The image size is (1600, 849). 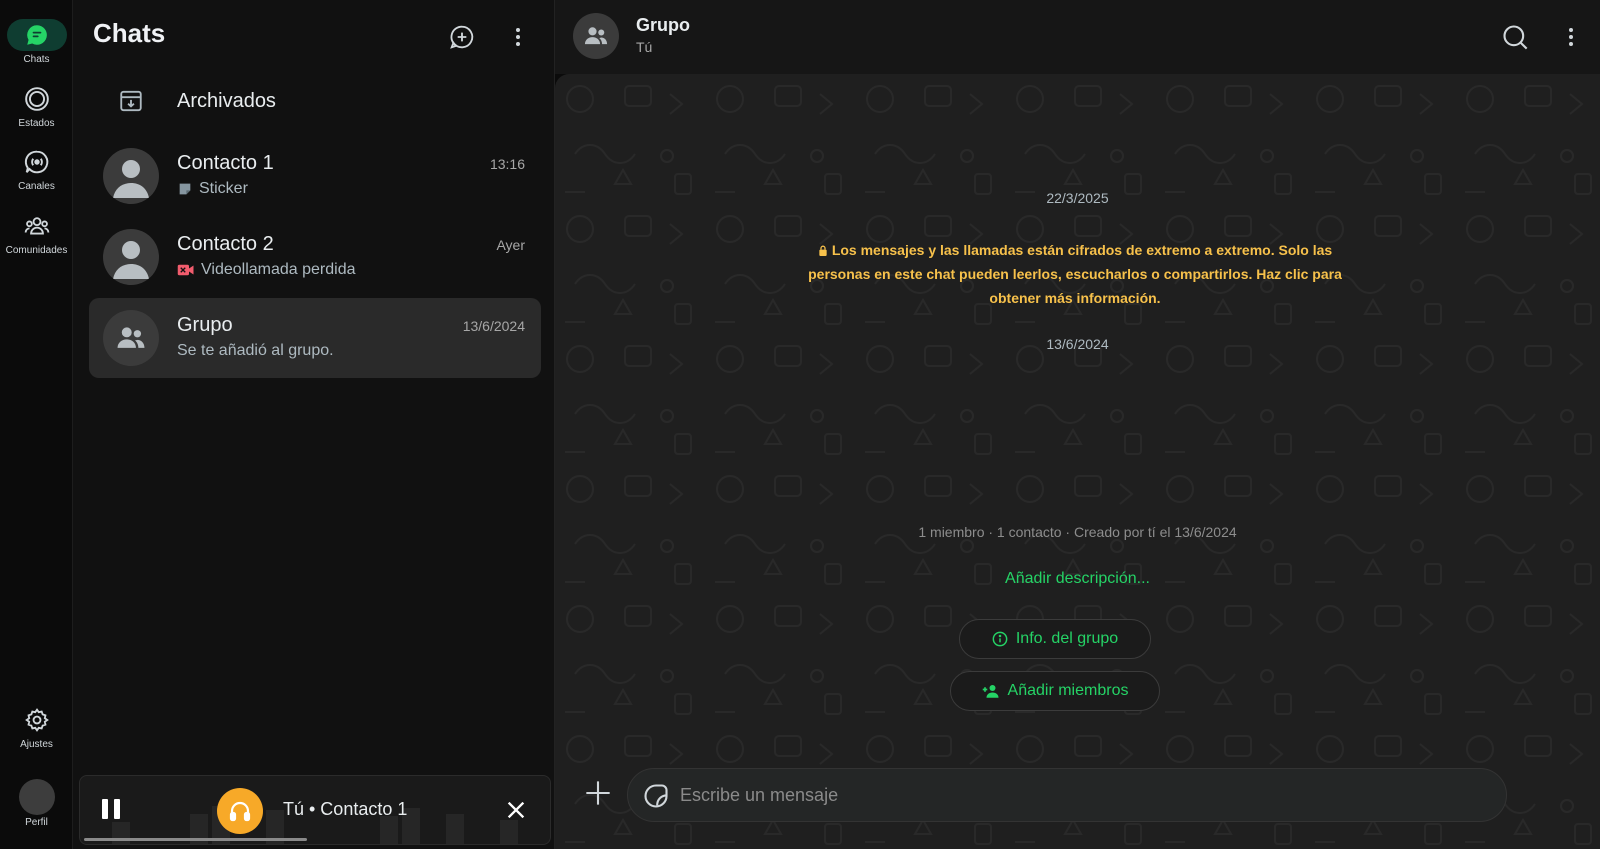 I want to click on rail-item-chats: Chats, so click(x=36, y=42).